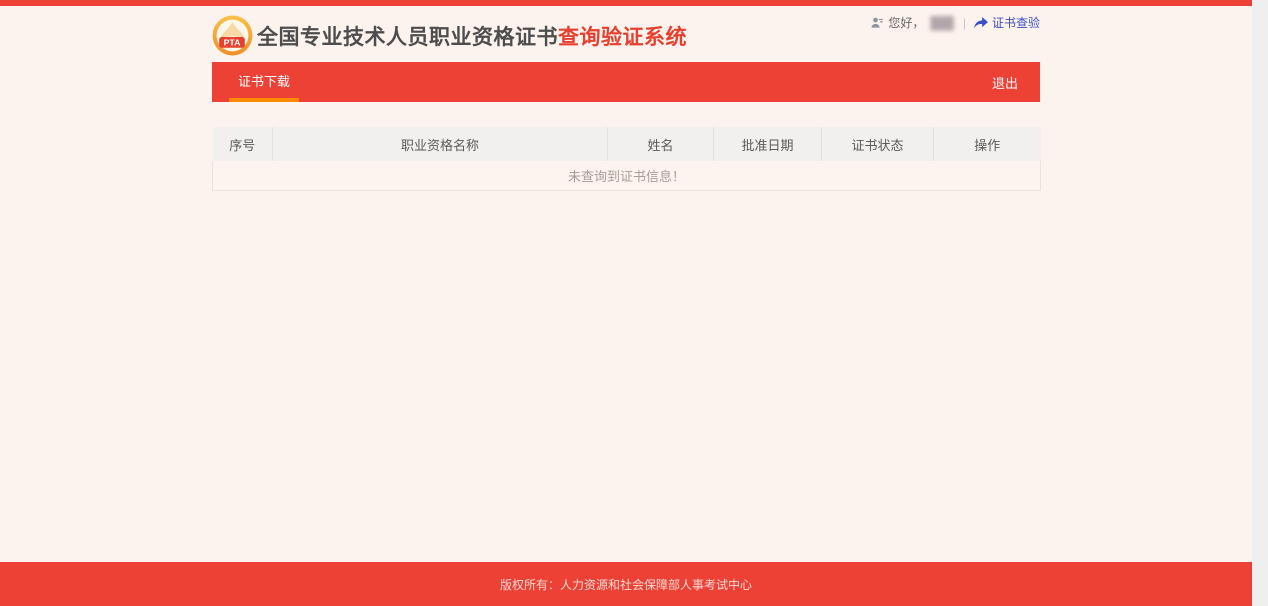 The image size is (1268, 606). I want to click on empty-message: 未查询到证书信息！, so click(626, 176).